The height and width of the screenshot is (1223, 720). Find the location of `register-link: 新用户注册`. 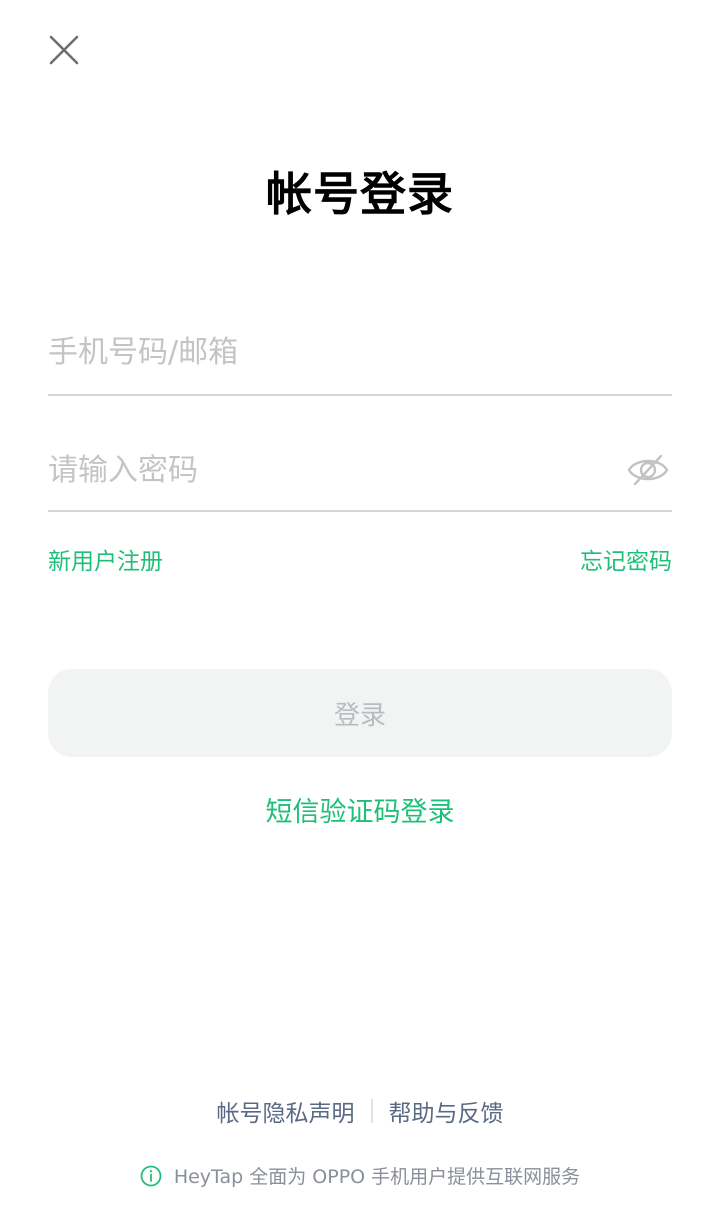

register-link: 新用户注册 is located at coordinates (105, 559).